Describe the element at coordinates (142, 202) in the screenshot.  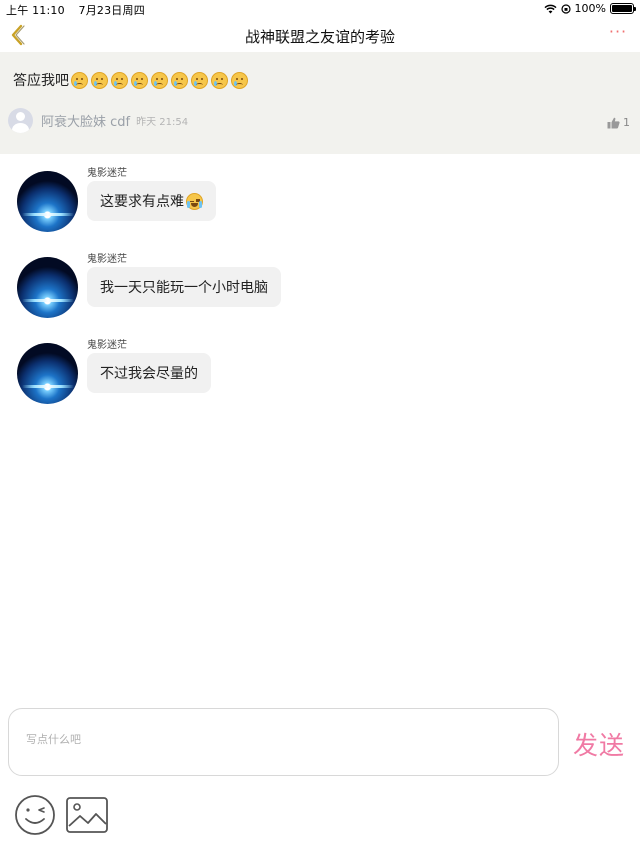
I see `message-text: 这要求有点难` at that location.